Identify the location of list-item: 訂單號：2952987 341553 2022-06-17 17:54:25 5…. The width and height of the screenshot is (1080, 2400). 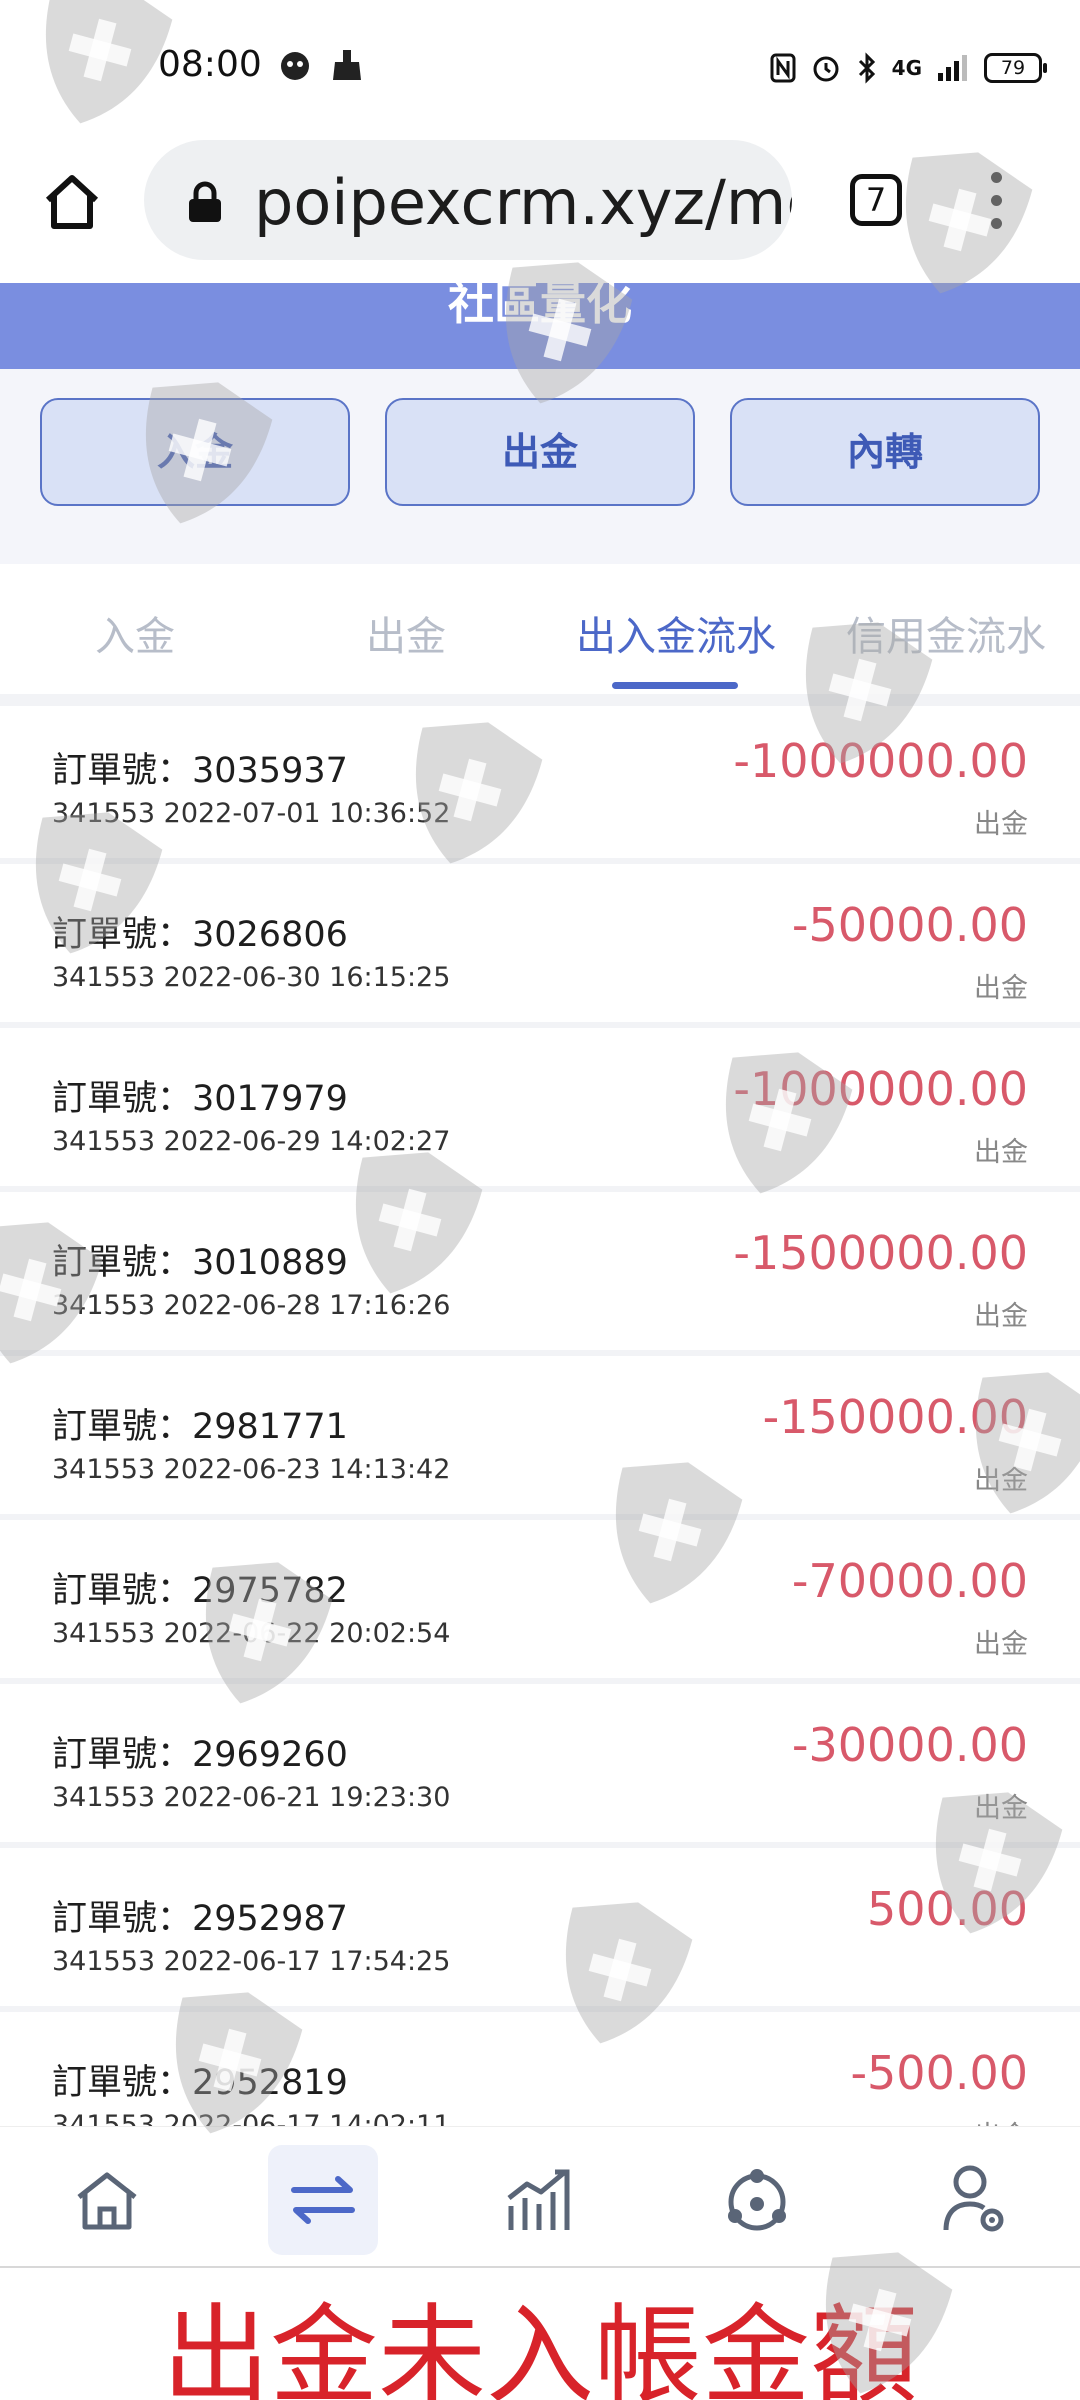
(540, 1933).